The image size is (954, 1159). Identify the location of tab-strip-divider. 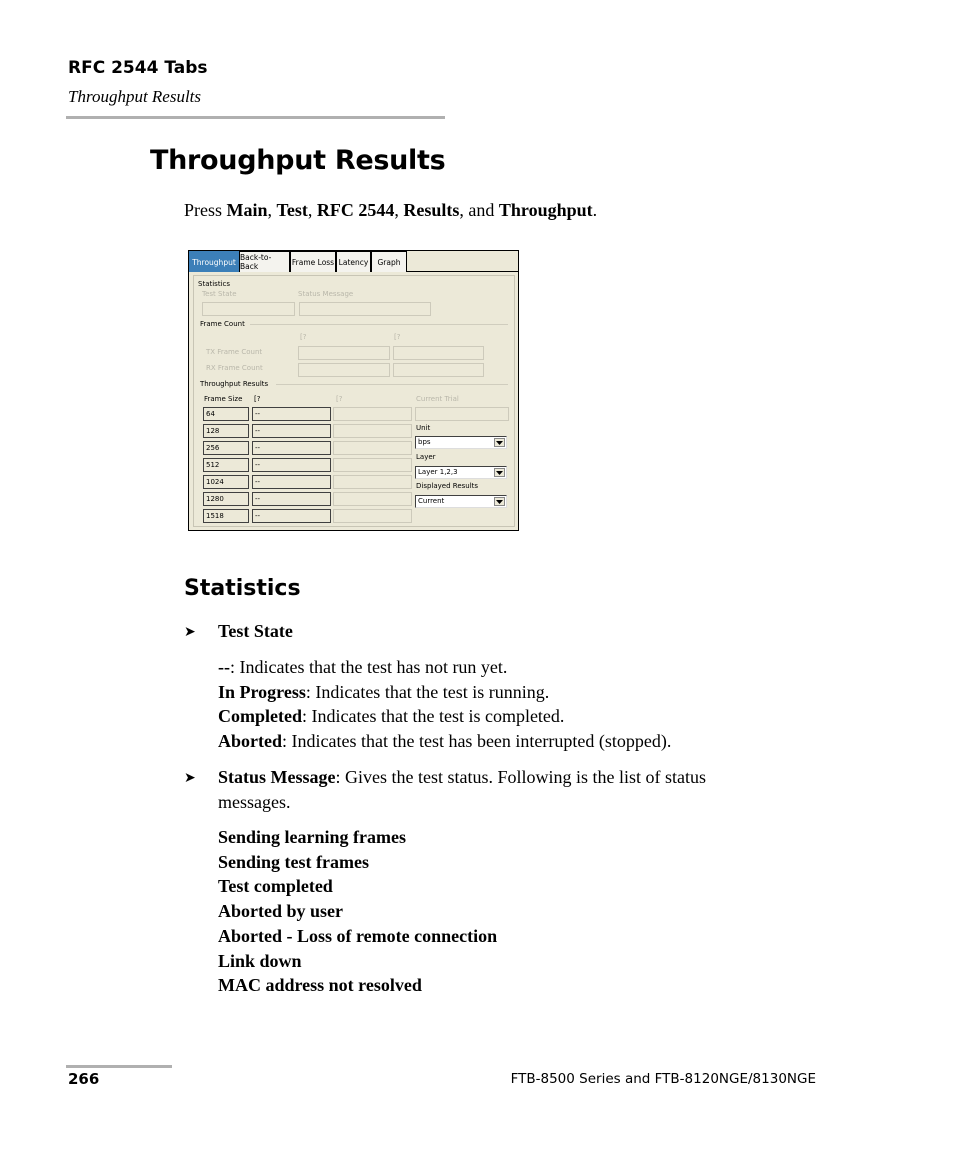
(463, 271).